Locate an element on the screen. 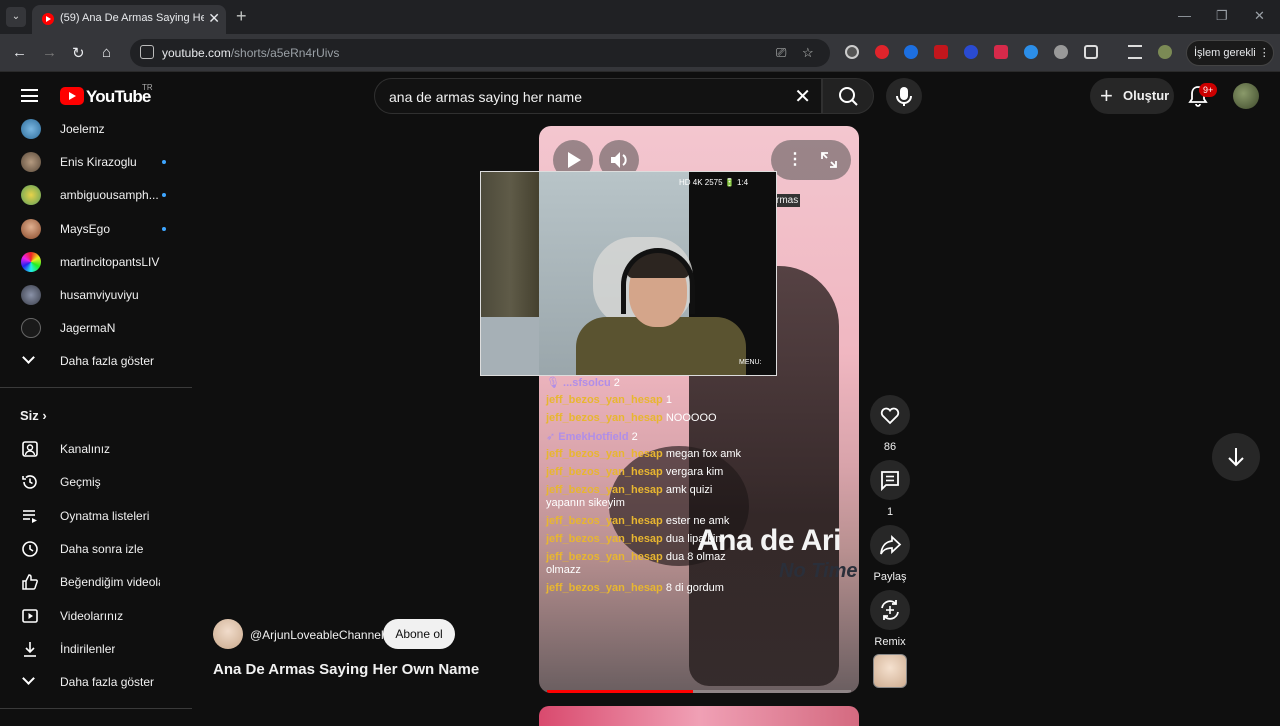 This screenshot has width=1280, height=726. chat-message: jeff_bezos_yan_hesap megan fox amk is located at coordinates (643, 454).